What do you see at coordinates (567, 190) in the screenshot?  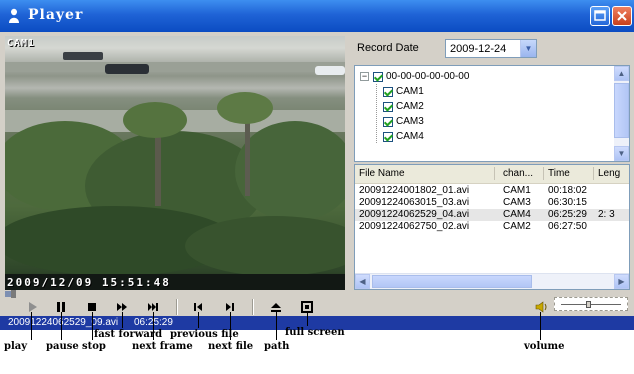 I see `time-cell: 00:18:02` at bounding box center [567, 190].